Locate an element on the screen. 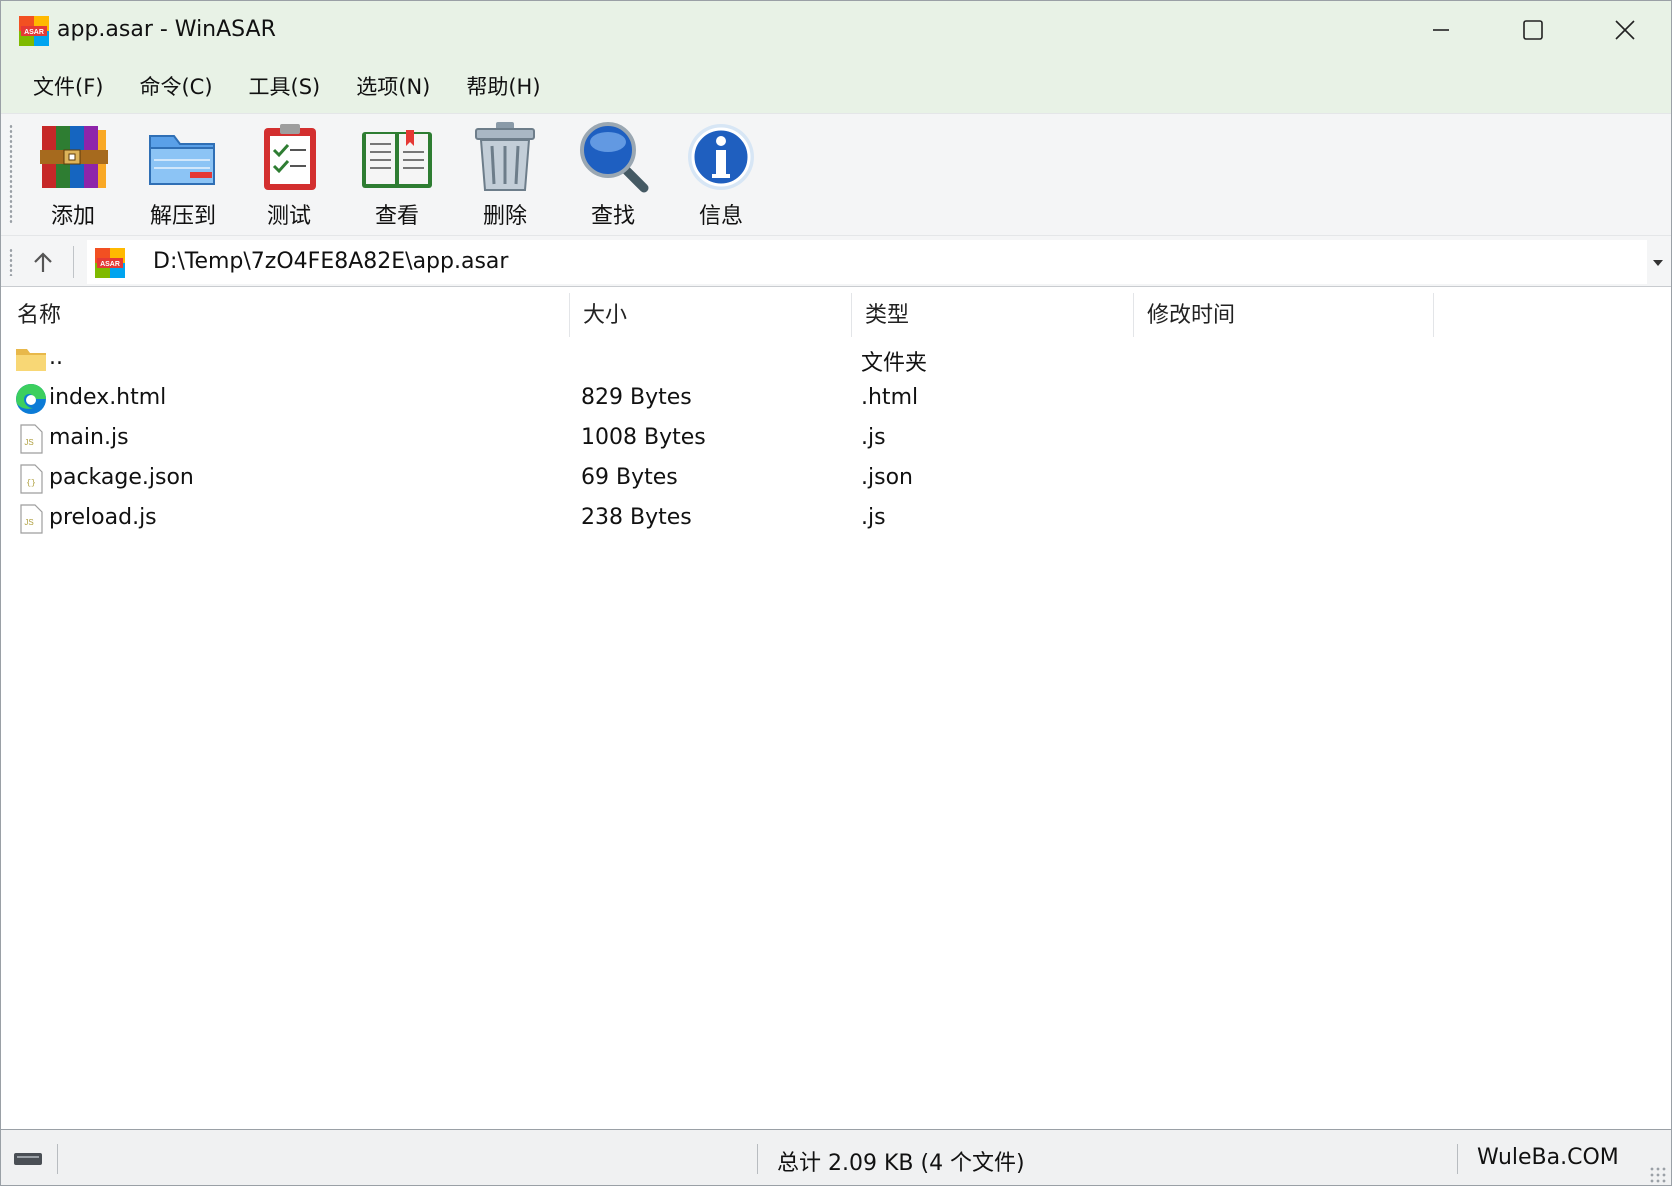  window-title: app.asar - WinASAR is located at coordinates (166, 29).